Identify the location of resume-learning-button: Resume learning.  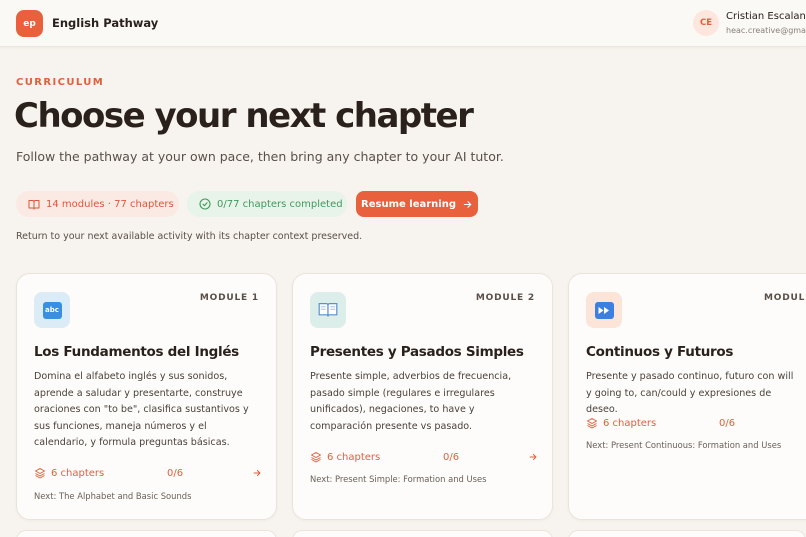
(417, 204).